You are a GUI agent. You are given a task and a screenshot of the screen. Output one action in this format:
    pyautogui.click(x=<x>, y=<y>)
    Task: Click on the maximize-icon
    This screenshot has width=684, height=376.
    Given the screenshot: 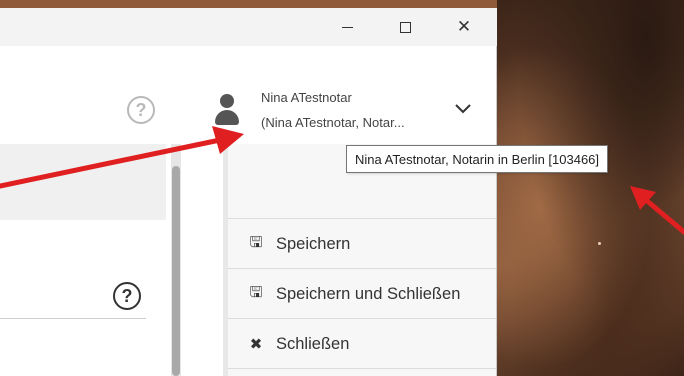 What is the action you would take?
    pyautogui.click(x=405, y=27)
    